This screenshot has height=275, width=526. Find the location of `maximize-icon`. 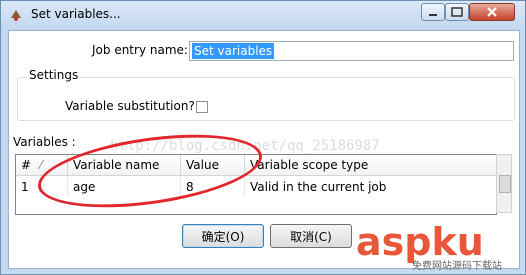

maximize-icon is located at coordinates (457, 12).